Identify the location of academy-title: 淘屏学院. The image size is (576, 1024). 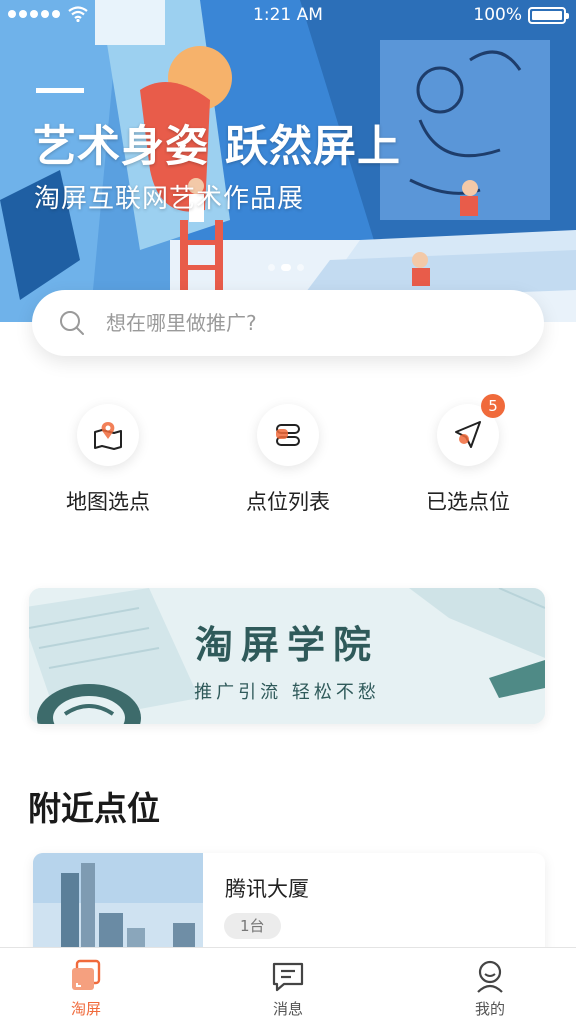
(286, 644).